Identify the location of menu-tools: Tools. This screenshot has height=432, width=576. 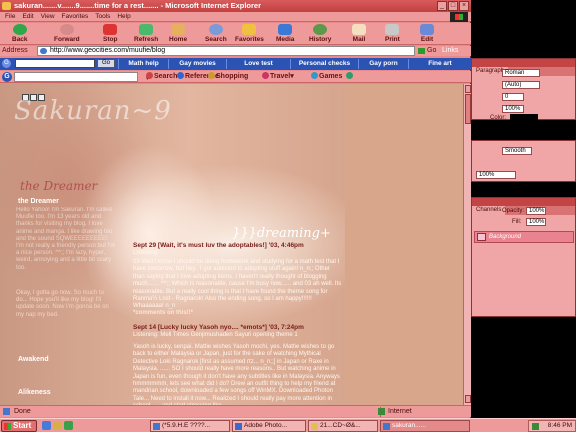
(102, 17).